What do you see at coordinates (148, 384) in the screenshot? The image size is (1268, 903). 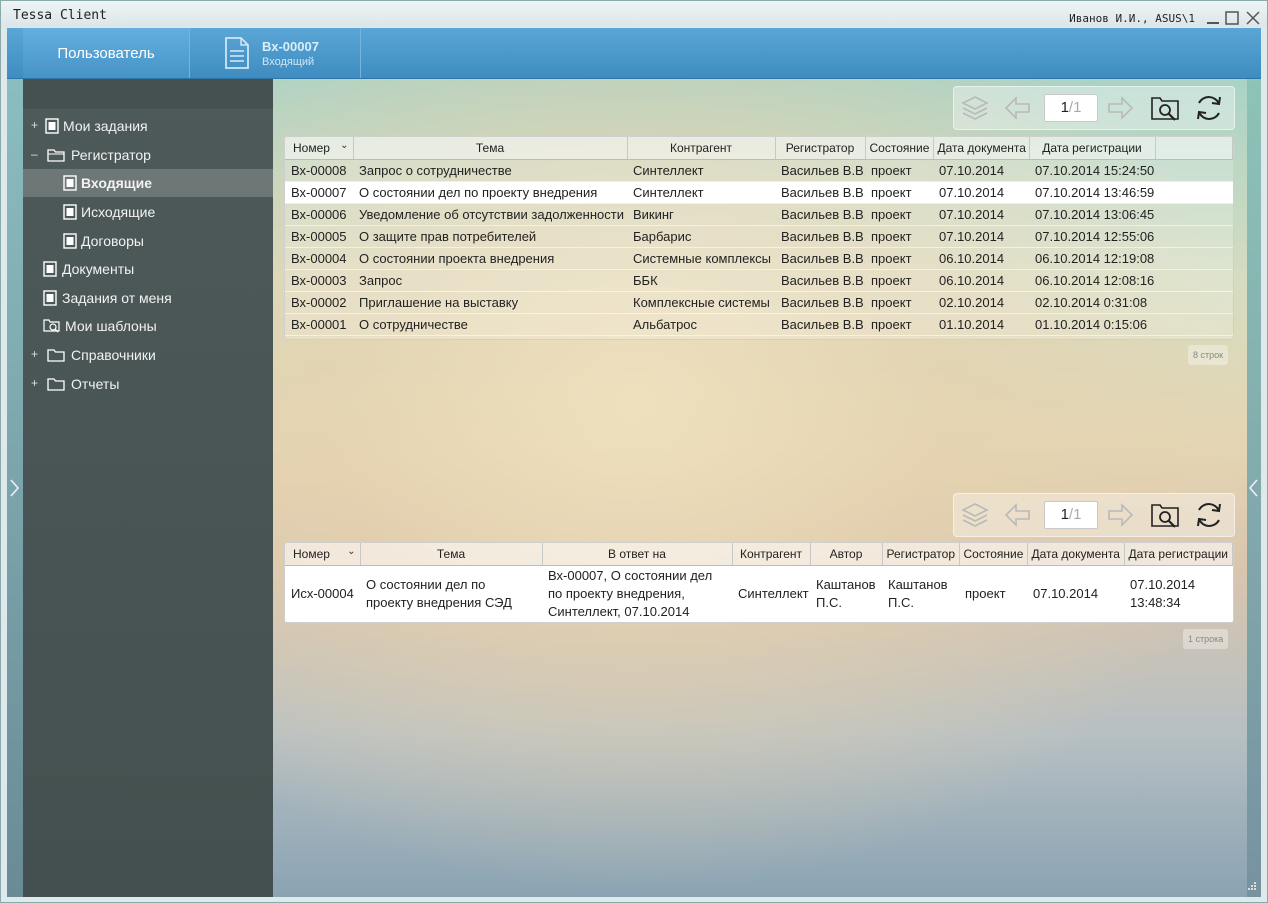 I see `sidebar-item-reports: + Отчеты` at bounding box center [148, 384].